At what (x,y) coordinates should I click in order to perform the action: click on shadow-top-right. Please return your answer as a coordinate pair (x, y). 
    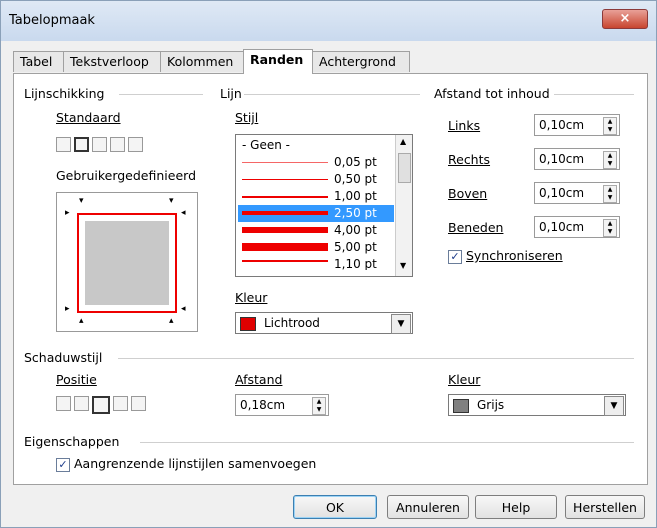
    Looking at the image, I should click on (138, 403).